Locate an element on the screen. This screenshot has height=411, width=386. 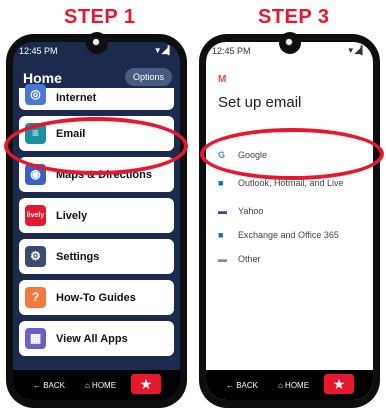
highlight-ring-google is located at coordinates (292, 154).